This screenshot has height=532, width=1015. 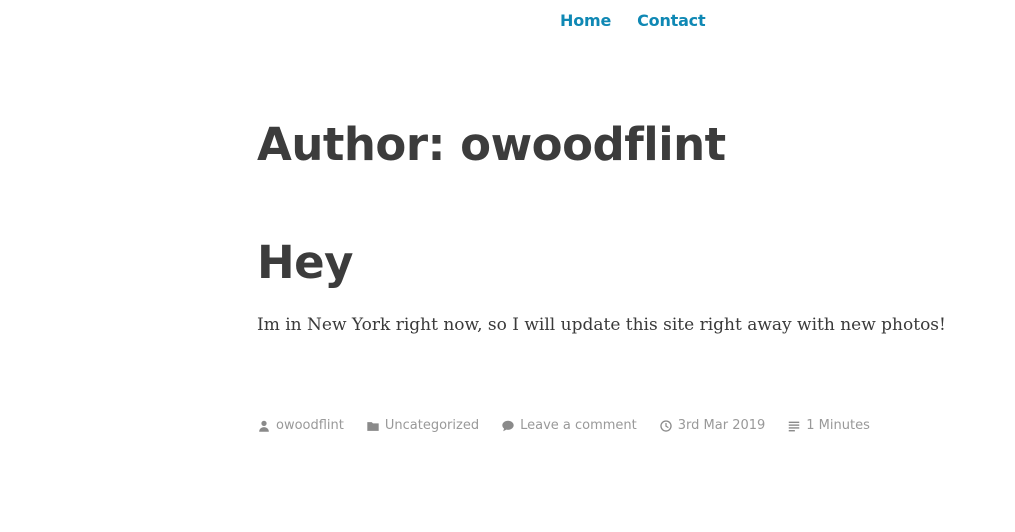 I want to click on lines-icon, so click(x=794, y=426).